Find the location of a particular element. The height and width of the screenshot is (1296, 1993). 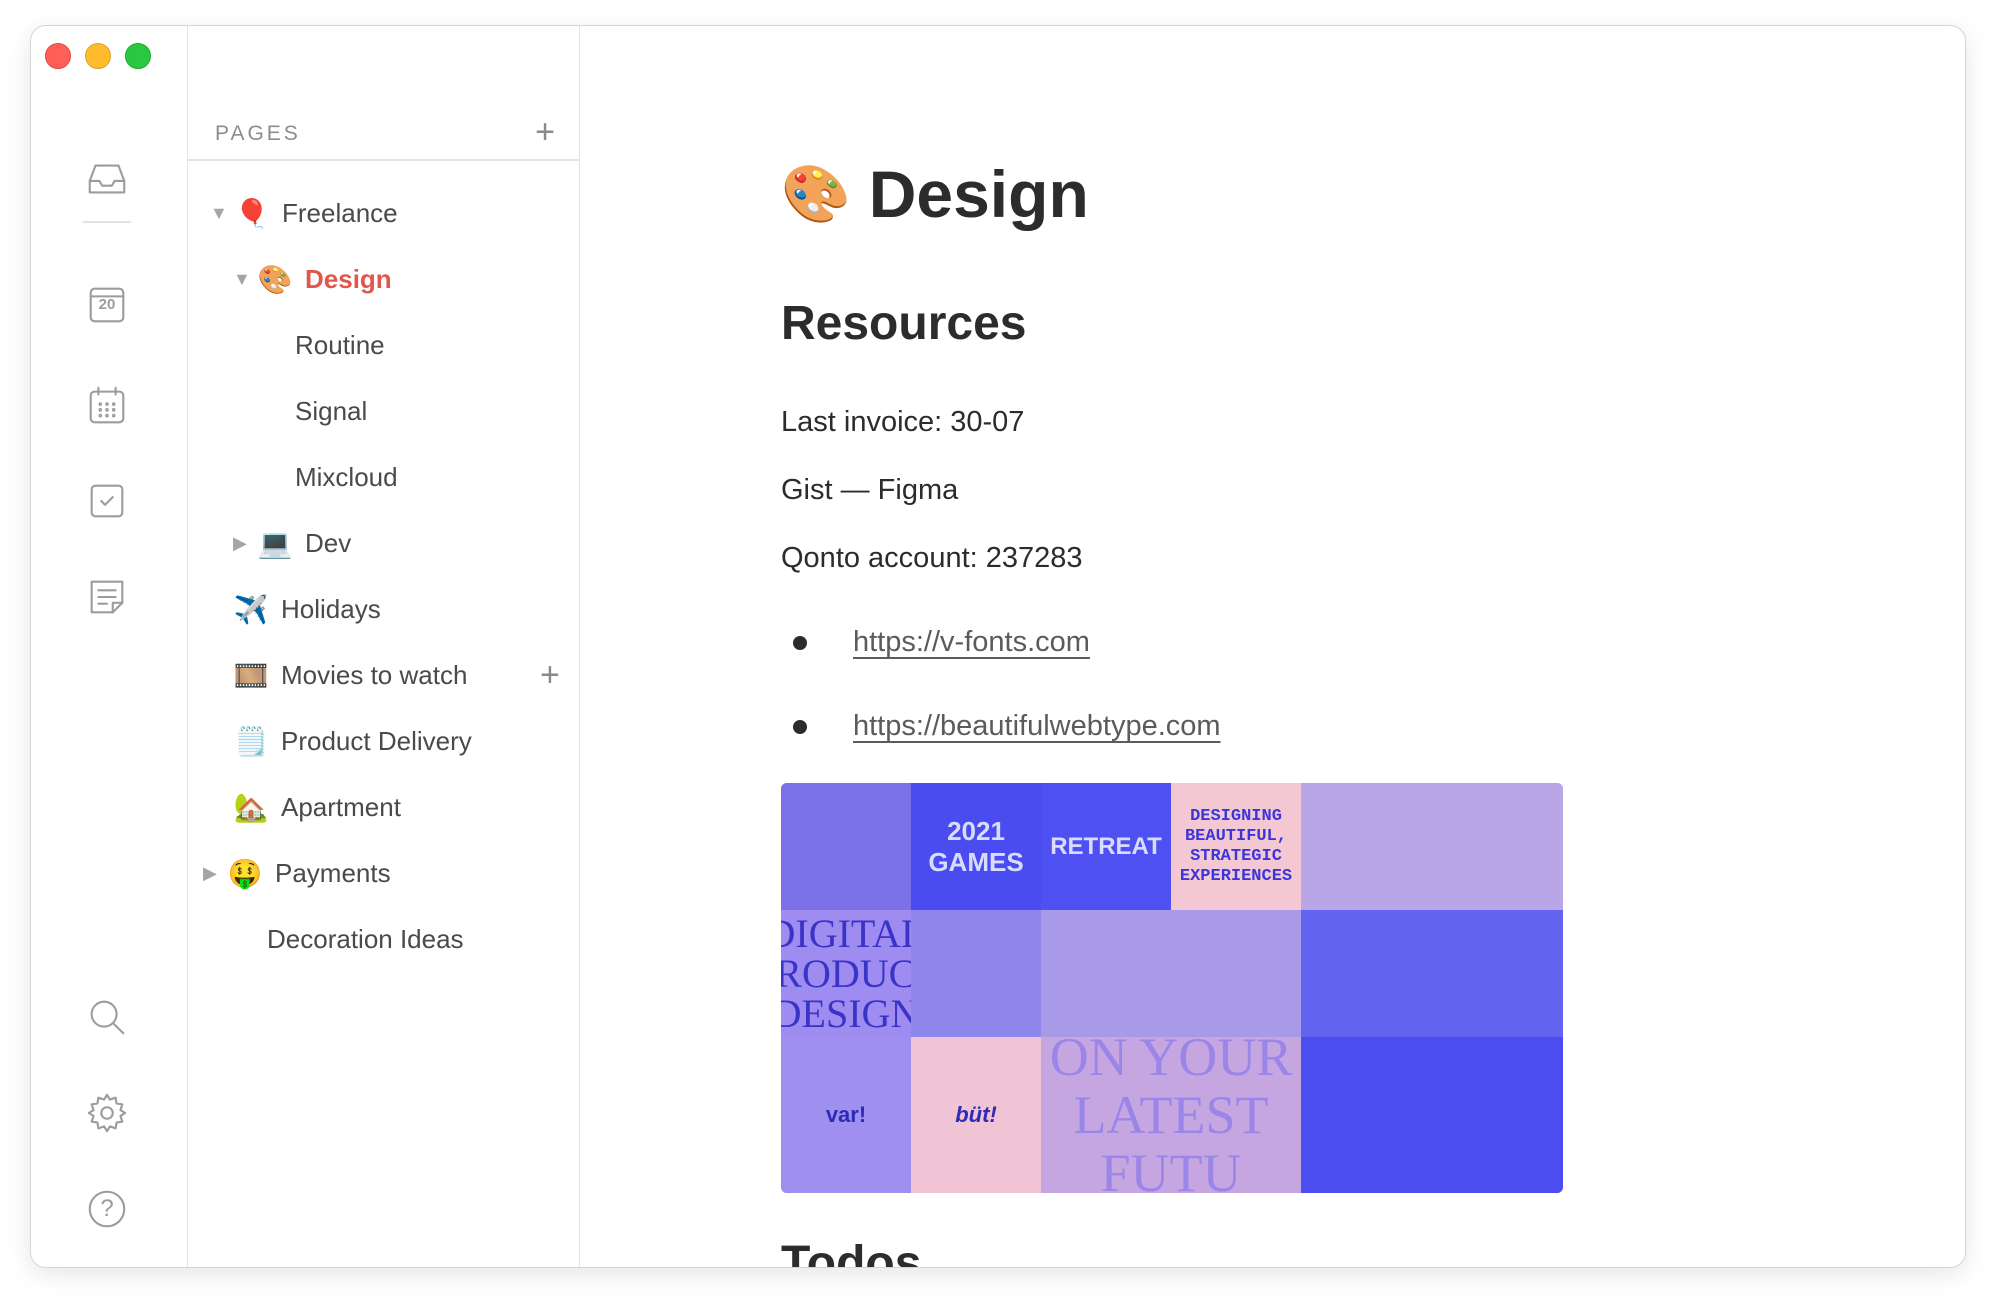

sidebar-item-signal: Signal is located at coordinates (331, 411).